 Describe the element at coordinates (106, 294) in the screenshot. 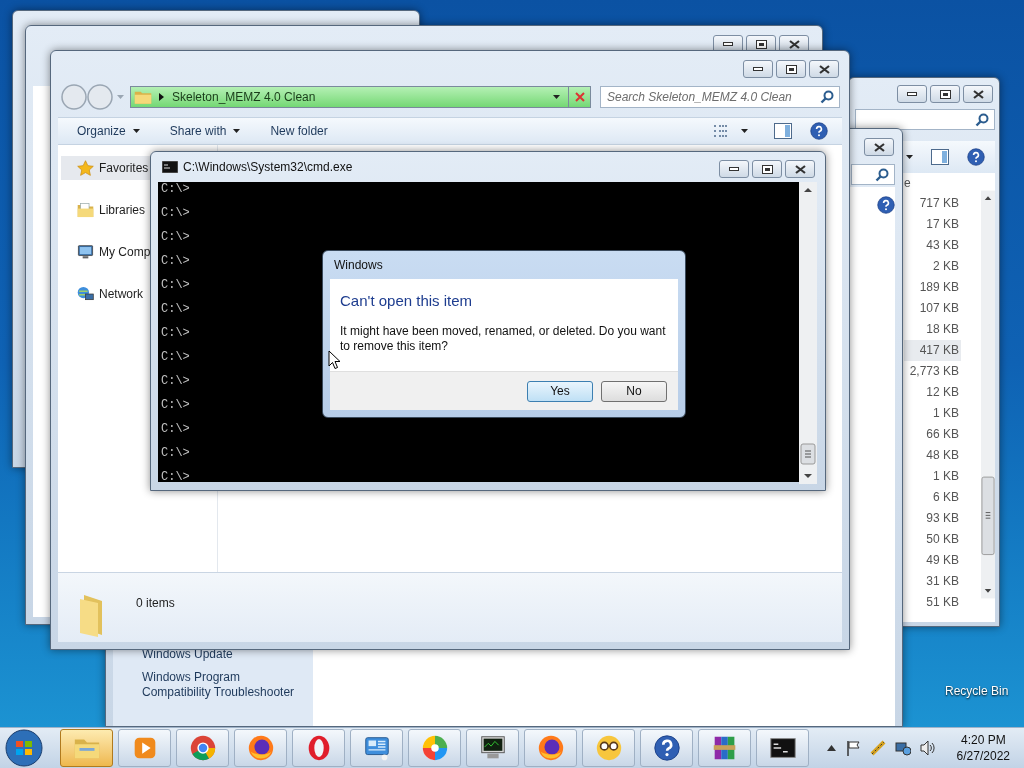

I see `nav-item: Network` at that location.